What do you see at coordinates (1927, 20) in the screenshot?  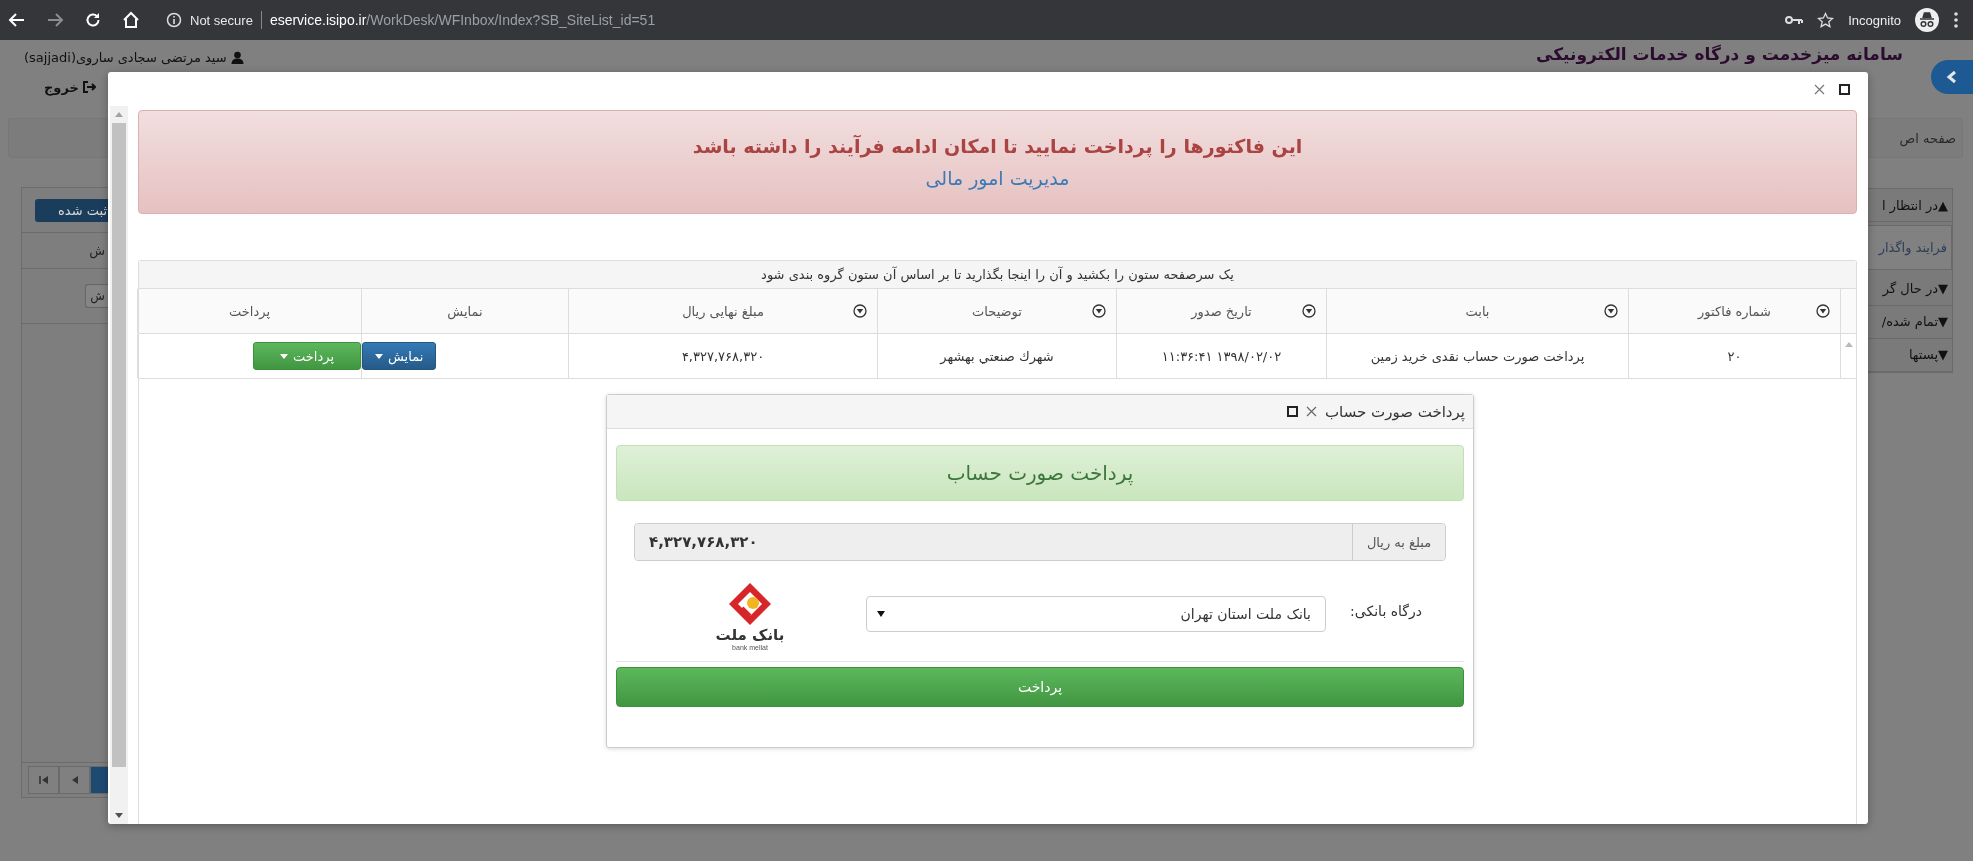 I see `incognito-icon` at bounding box center [1927, 20].